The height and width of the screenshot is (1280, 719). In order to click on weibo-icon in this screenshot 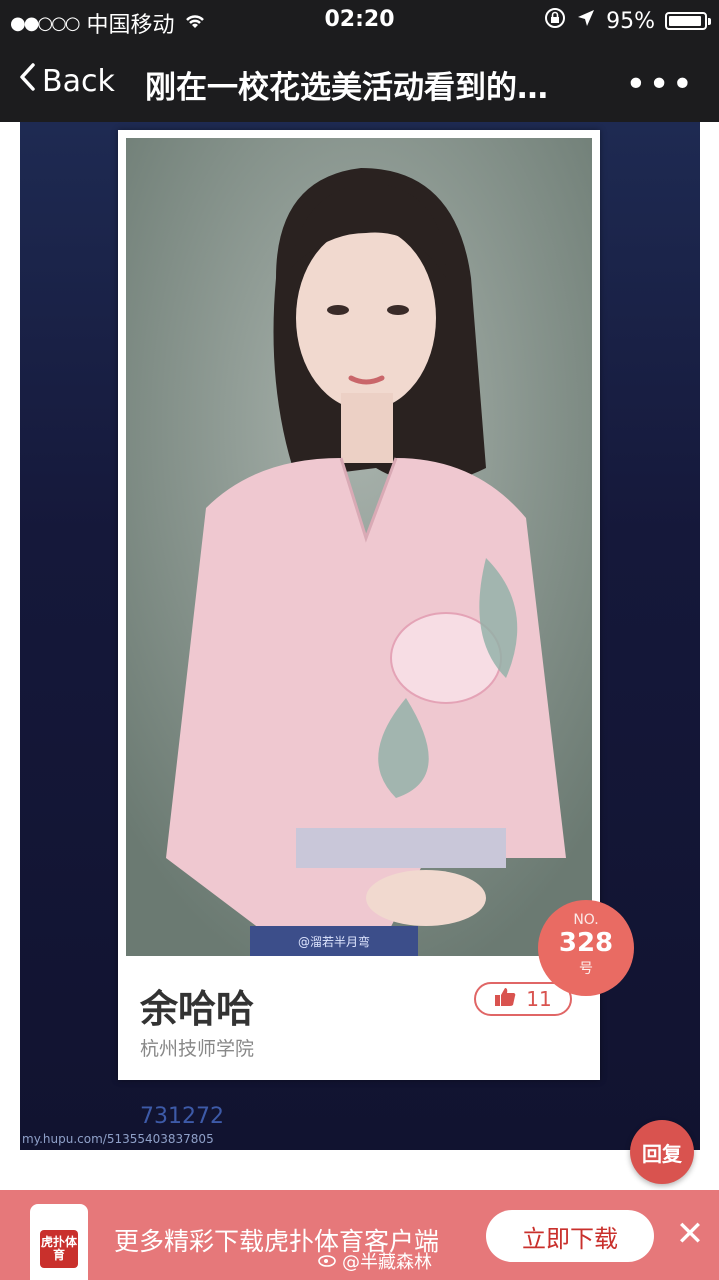, I will do `click(328, 1261)`.